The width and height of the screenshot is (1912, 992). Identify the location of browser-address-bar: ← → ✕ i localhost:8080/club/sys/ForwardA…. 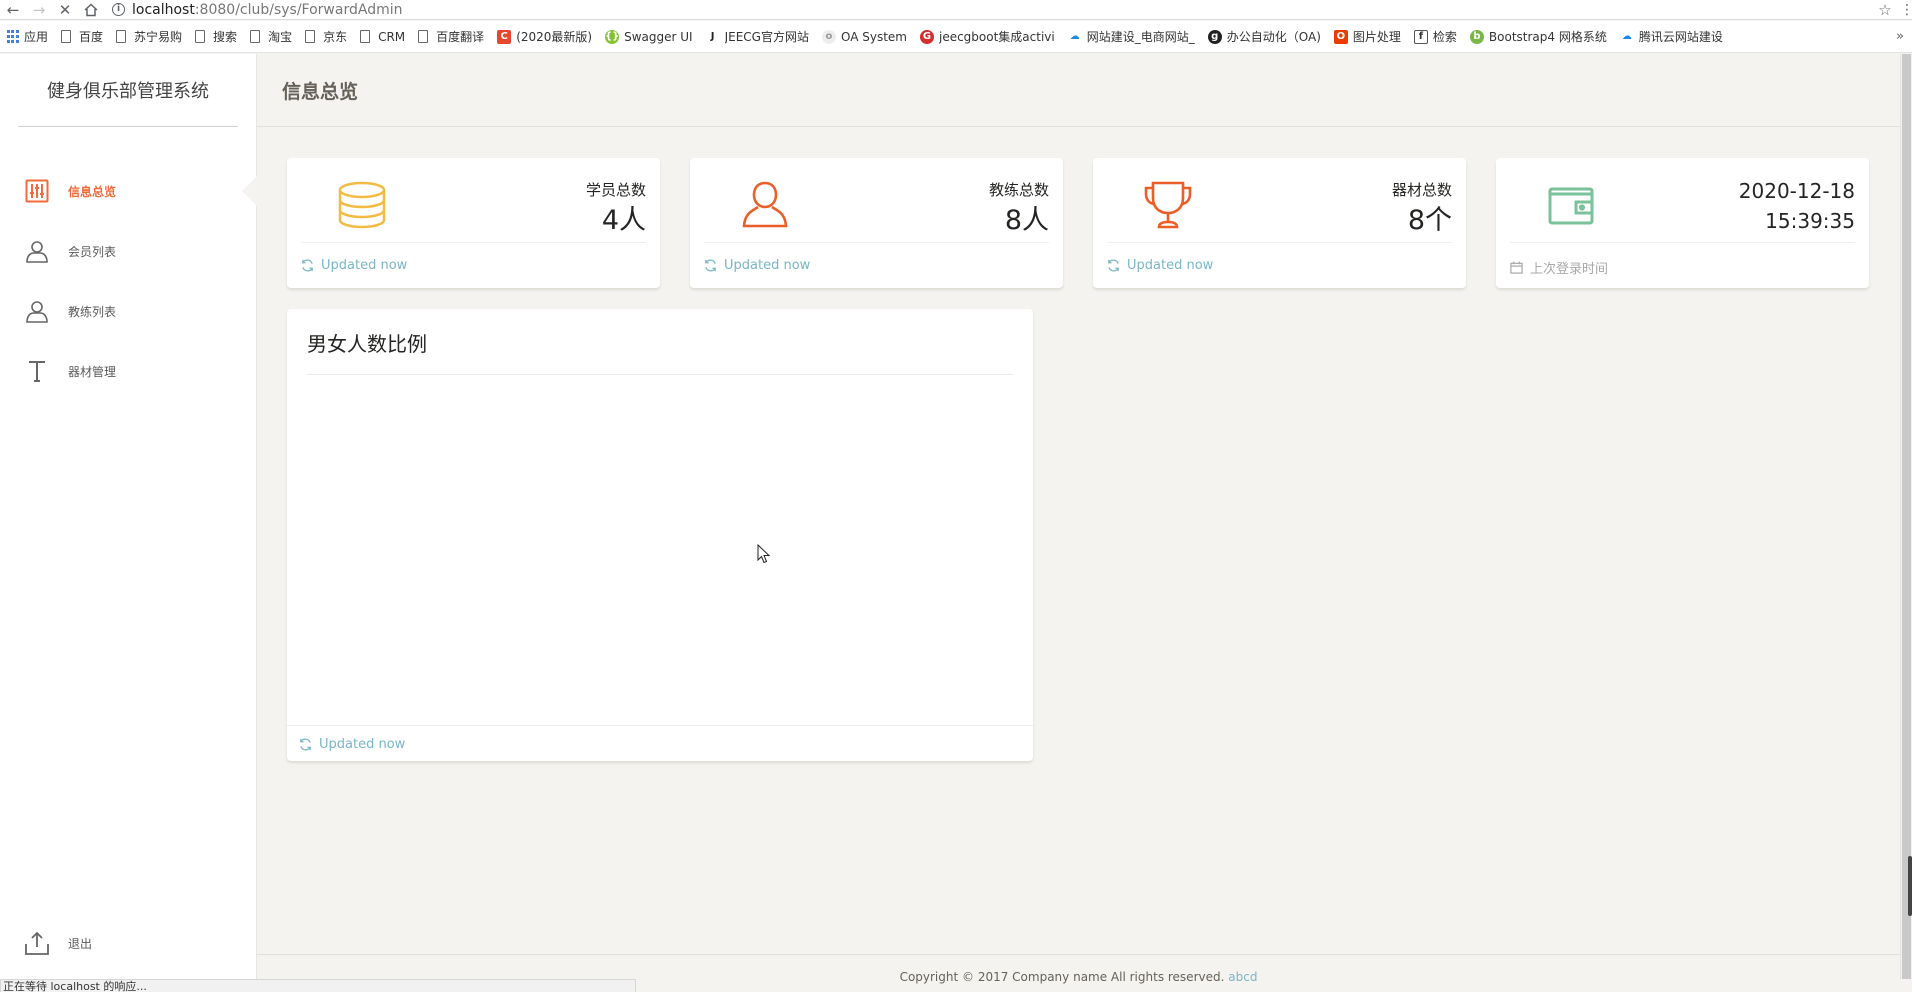
(956, 10).